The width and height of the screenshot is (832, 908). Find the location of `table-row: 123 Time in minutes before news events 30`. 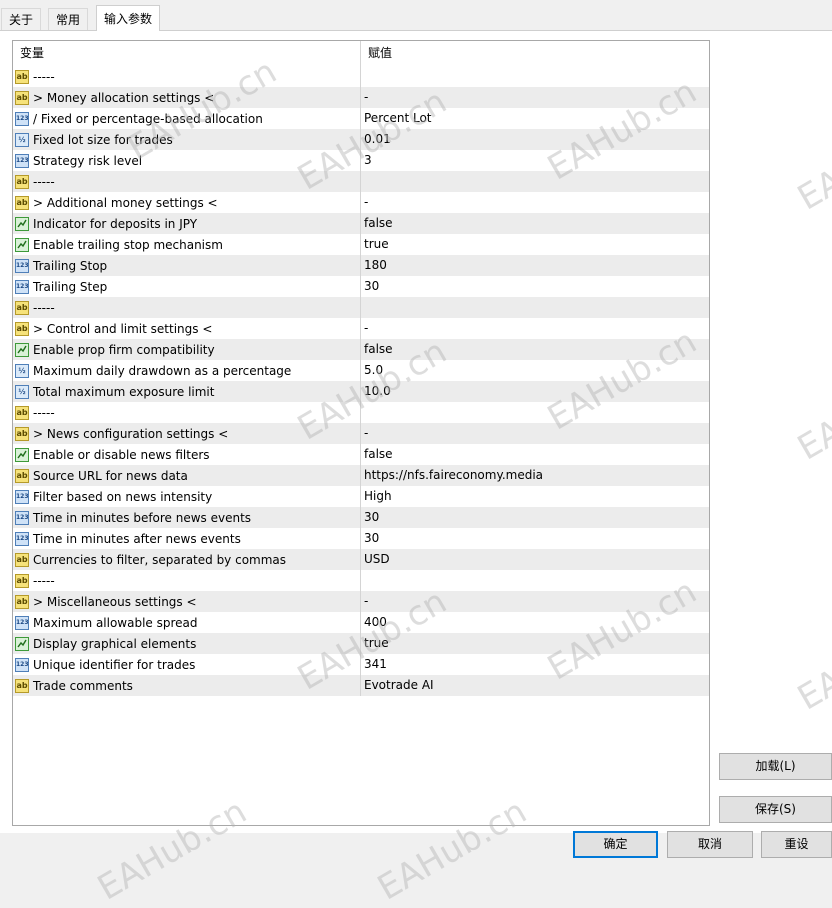

table-row: 123 Time in minutes before news events 30 is located at coordinates (361, 517).